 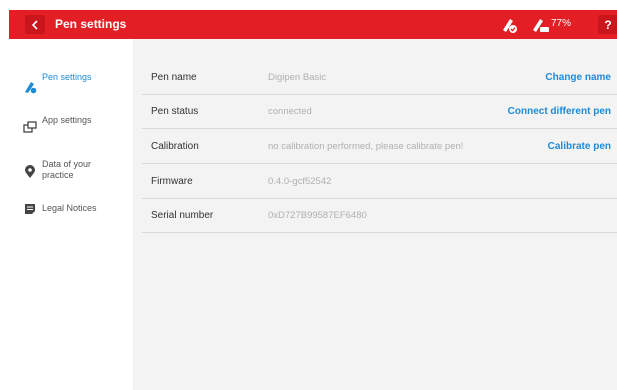 I want to click on setting-row-pen-name: Pen name Digipen Basic Change name, so click(x=379, y=78).